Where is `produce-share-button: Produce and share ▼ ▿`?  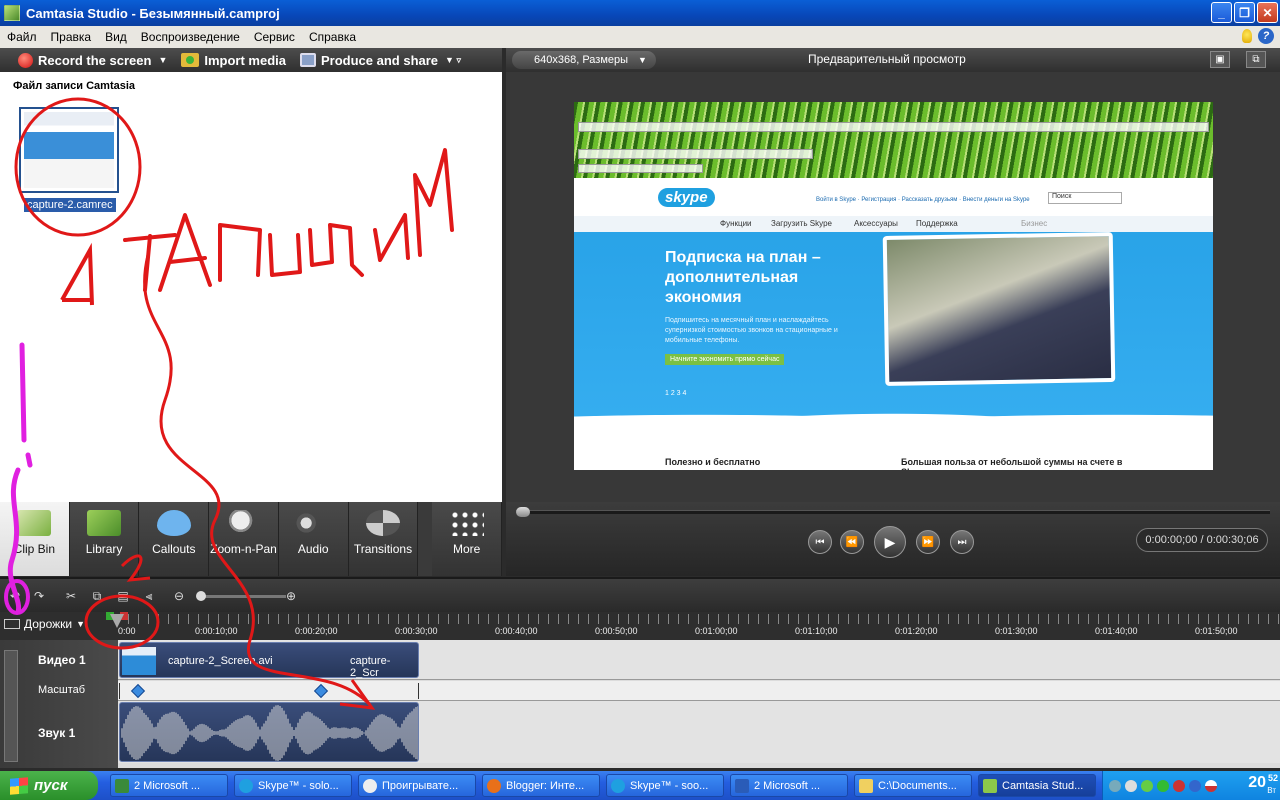
produce-share-button: Produce and share ▼ ▿ is located at coordinates (380, 60).